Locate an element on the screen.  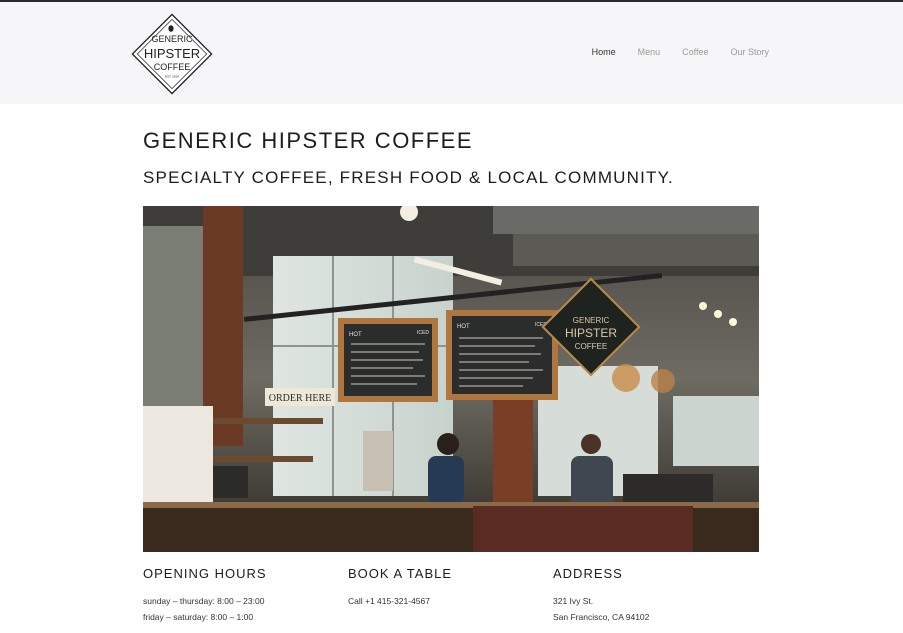
nav-menu: Menu is located at coordinates (649, 52).